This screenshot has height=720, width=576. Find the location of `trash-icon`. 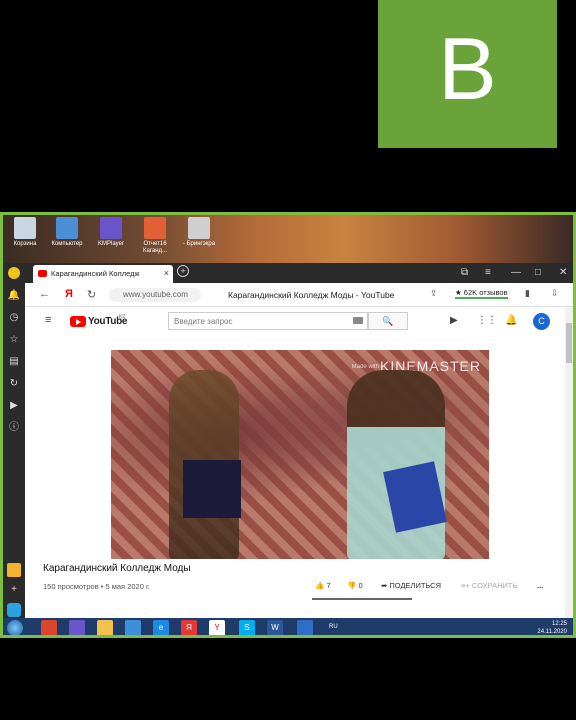

trash-icon is located at coordinates (25, 228).